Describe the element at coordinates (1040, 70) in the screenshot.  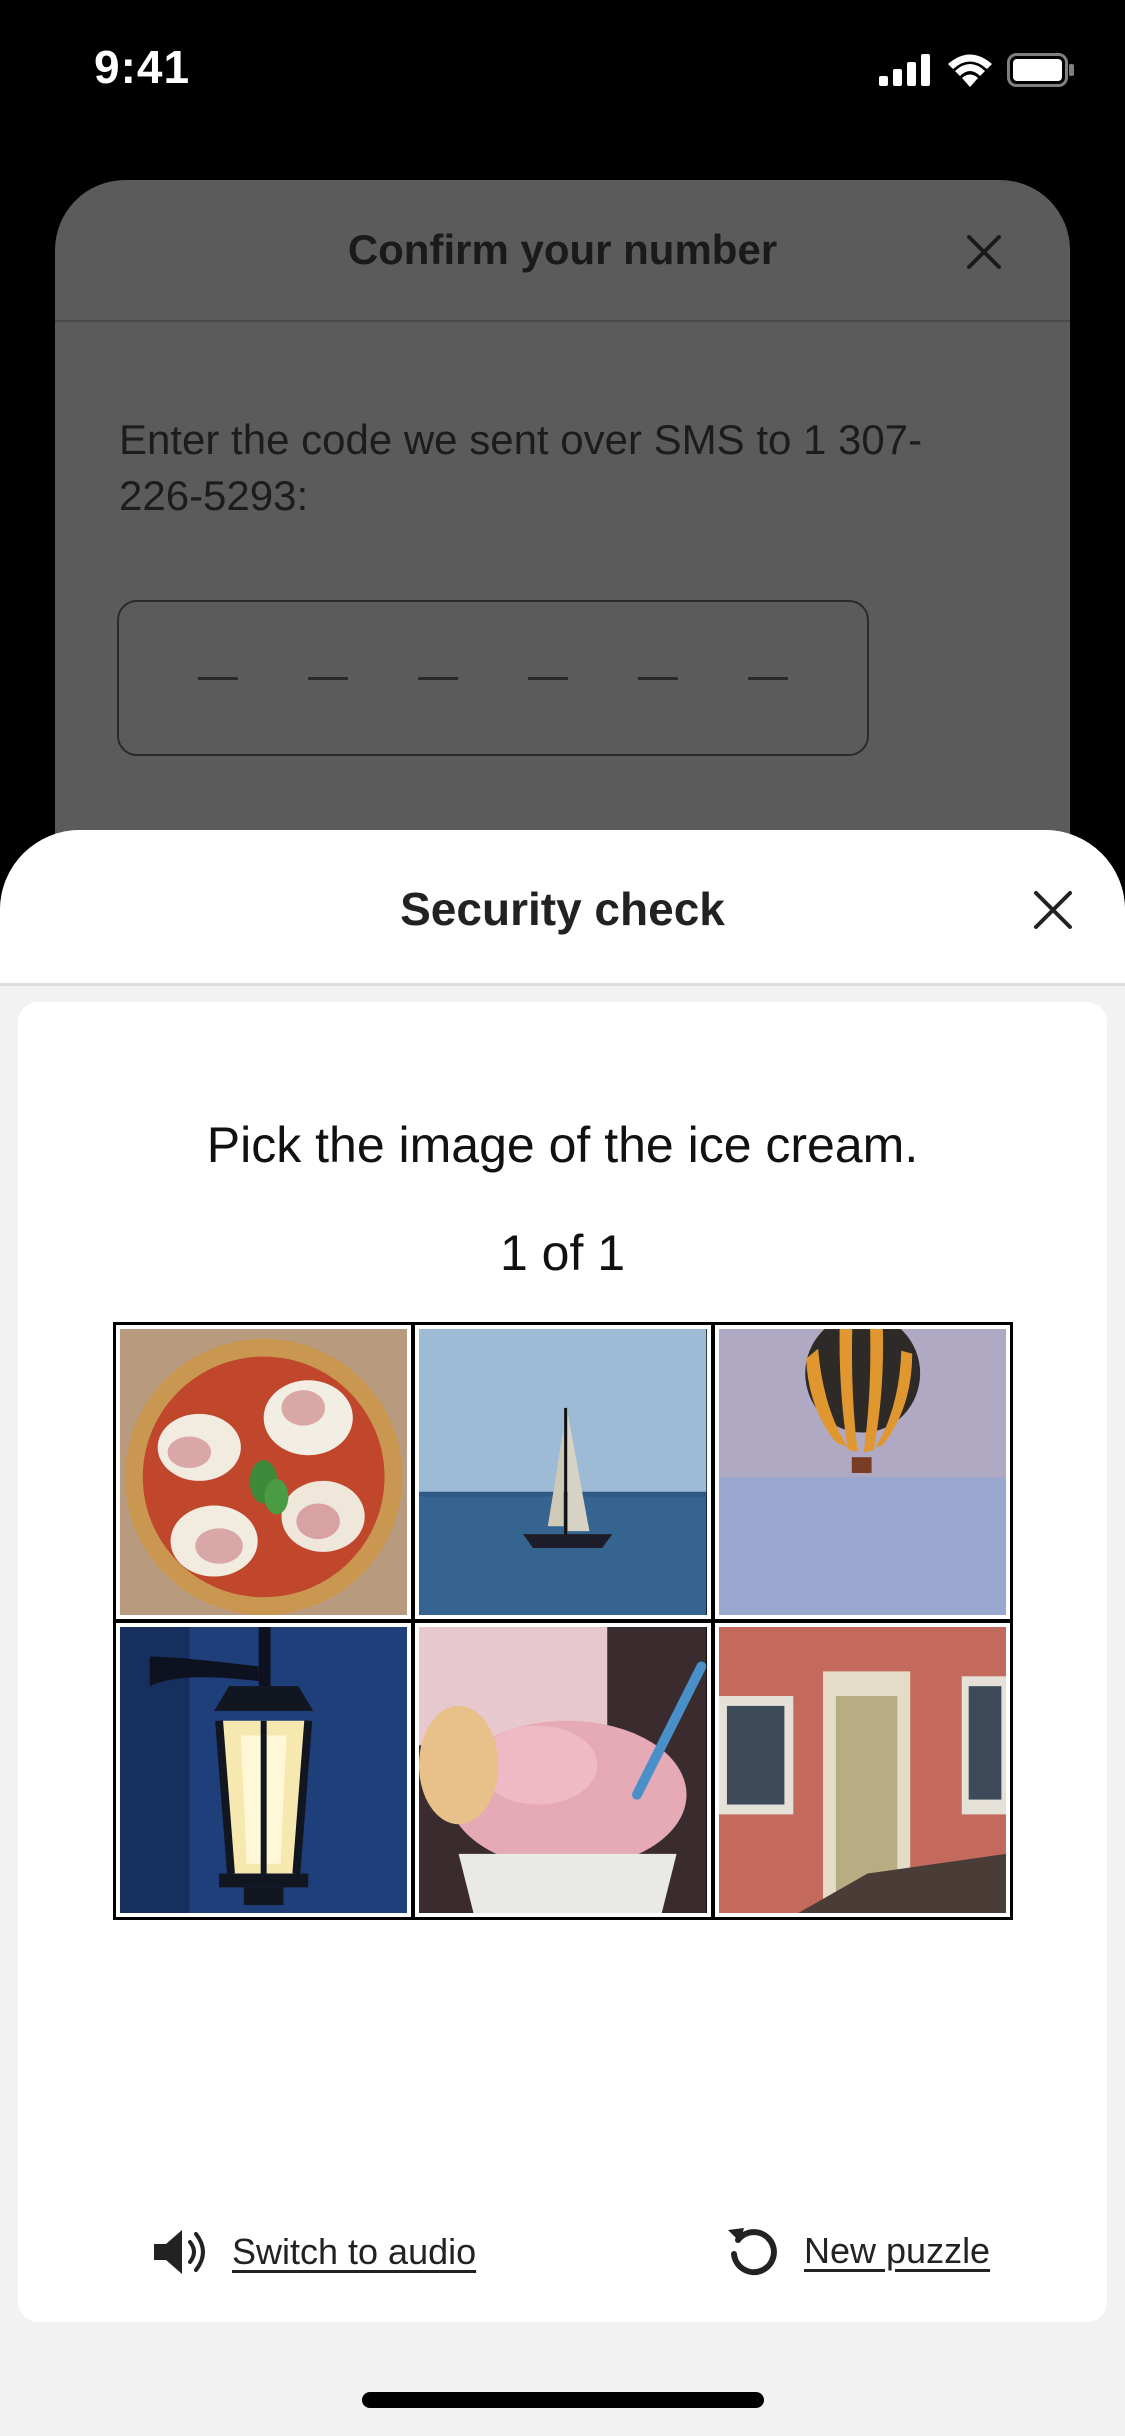
I see `battery-icon` at that location.